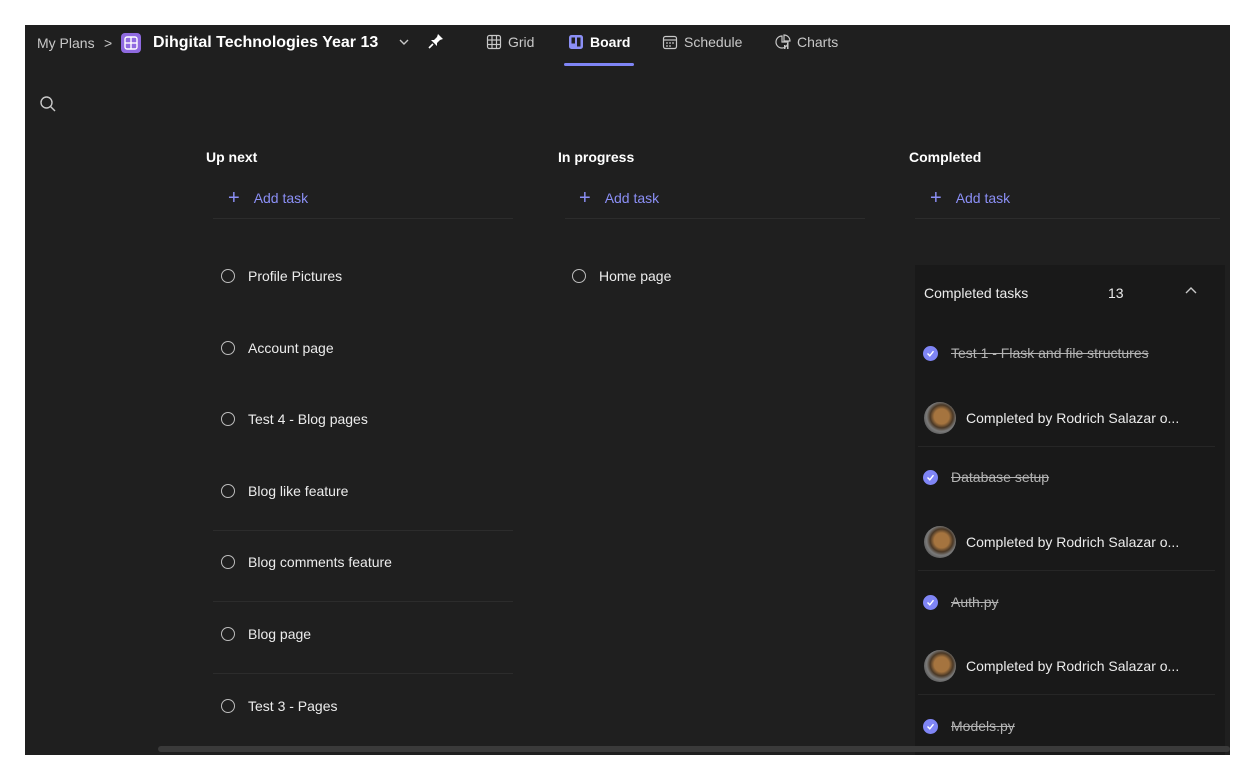 Image resolution: width=1245 pixels, height=769 pixels. Describe the element at coordinates (1116, 293) in the screenshot. I see `completed-count: 13` at that location.